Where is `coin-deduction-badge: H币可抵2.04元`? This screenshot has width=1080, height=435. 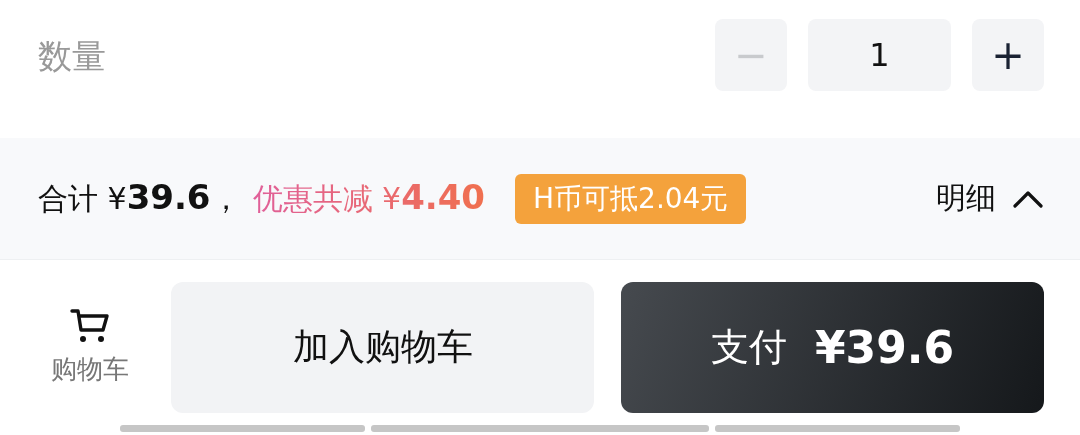
coin-deduction-badge: H币可抵2.04元 is located at coordinates (631, 198).